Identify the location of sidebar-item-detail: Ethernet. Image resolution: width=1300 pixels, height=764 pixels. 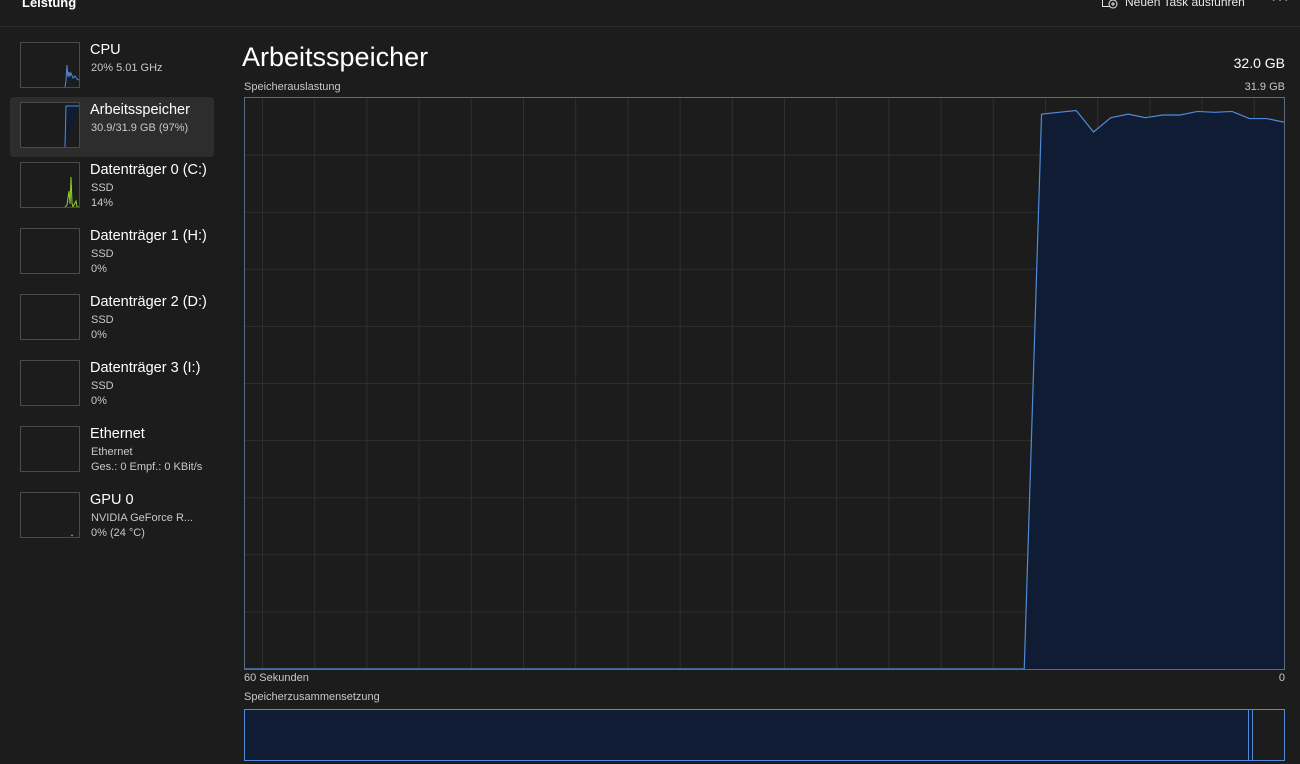
(112, 452).